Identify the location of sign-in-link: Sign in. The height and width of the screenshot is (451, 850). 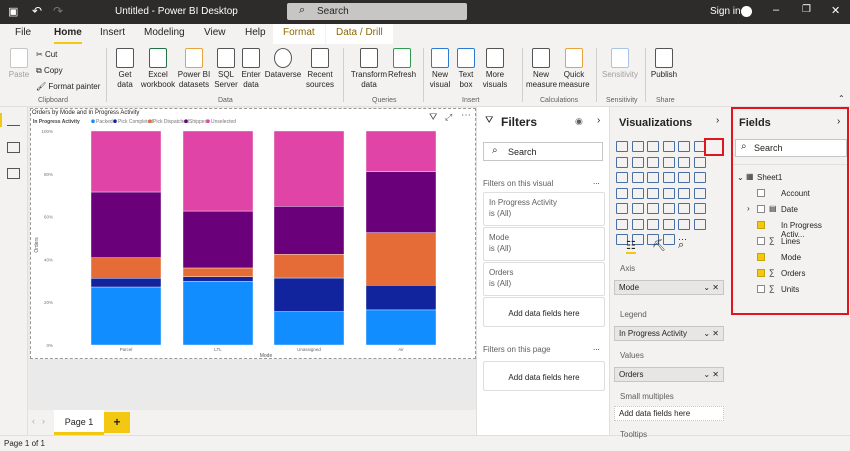
(725, 11).